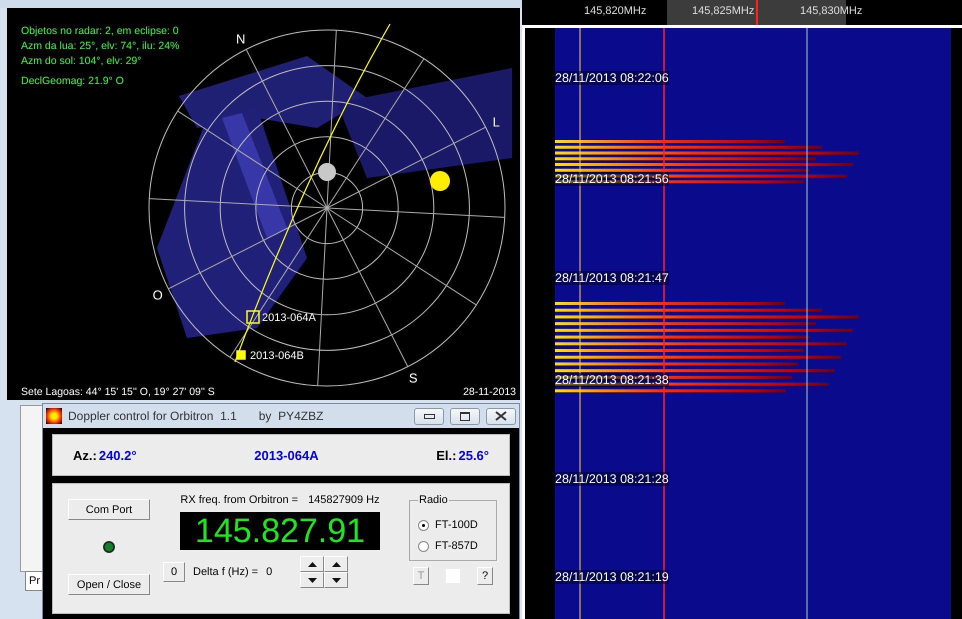  I want to click on close-icon, so click(501, 416).